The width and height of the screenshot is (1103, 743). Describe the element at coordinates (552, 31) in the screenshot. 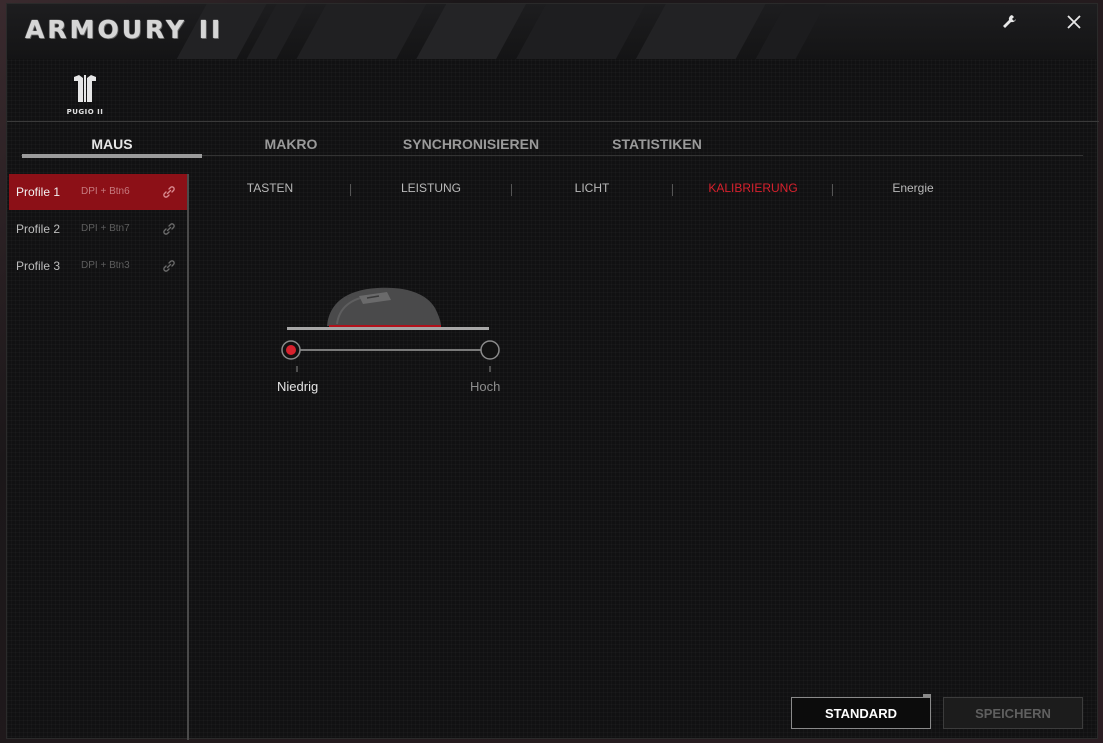

I see `title-bar: ARMOURY II` at that location.